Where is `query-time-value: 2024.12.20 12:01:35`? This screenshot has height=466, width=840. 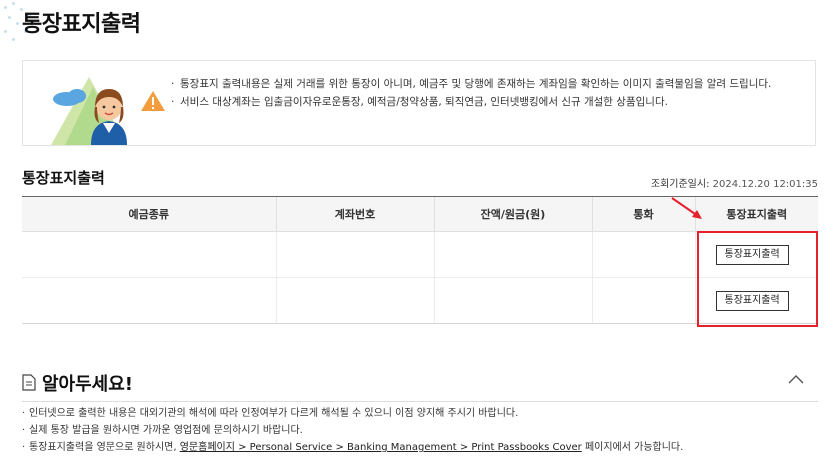 query-time-value: 2024.12.20 12:01:35 is located at coordinates (765, 184).